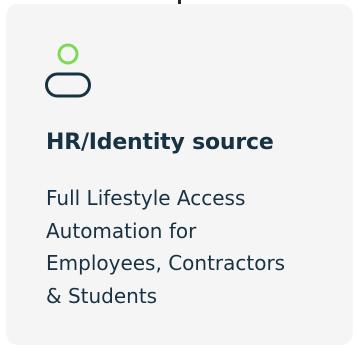 Image resolution: width=359 pixels, height=351 pixels. Describe the element at coordinates (121, 230) in the screenshot. I see `description-line: Automation for` at that location.